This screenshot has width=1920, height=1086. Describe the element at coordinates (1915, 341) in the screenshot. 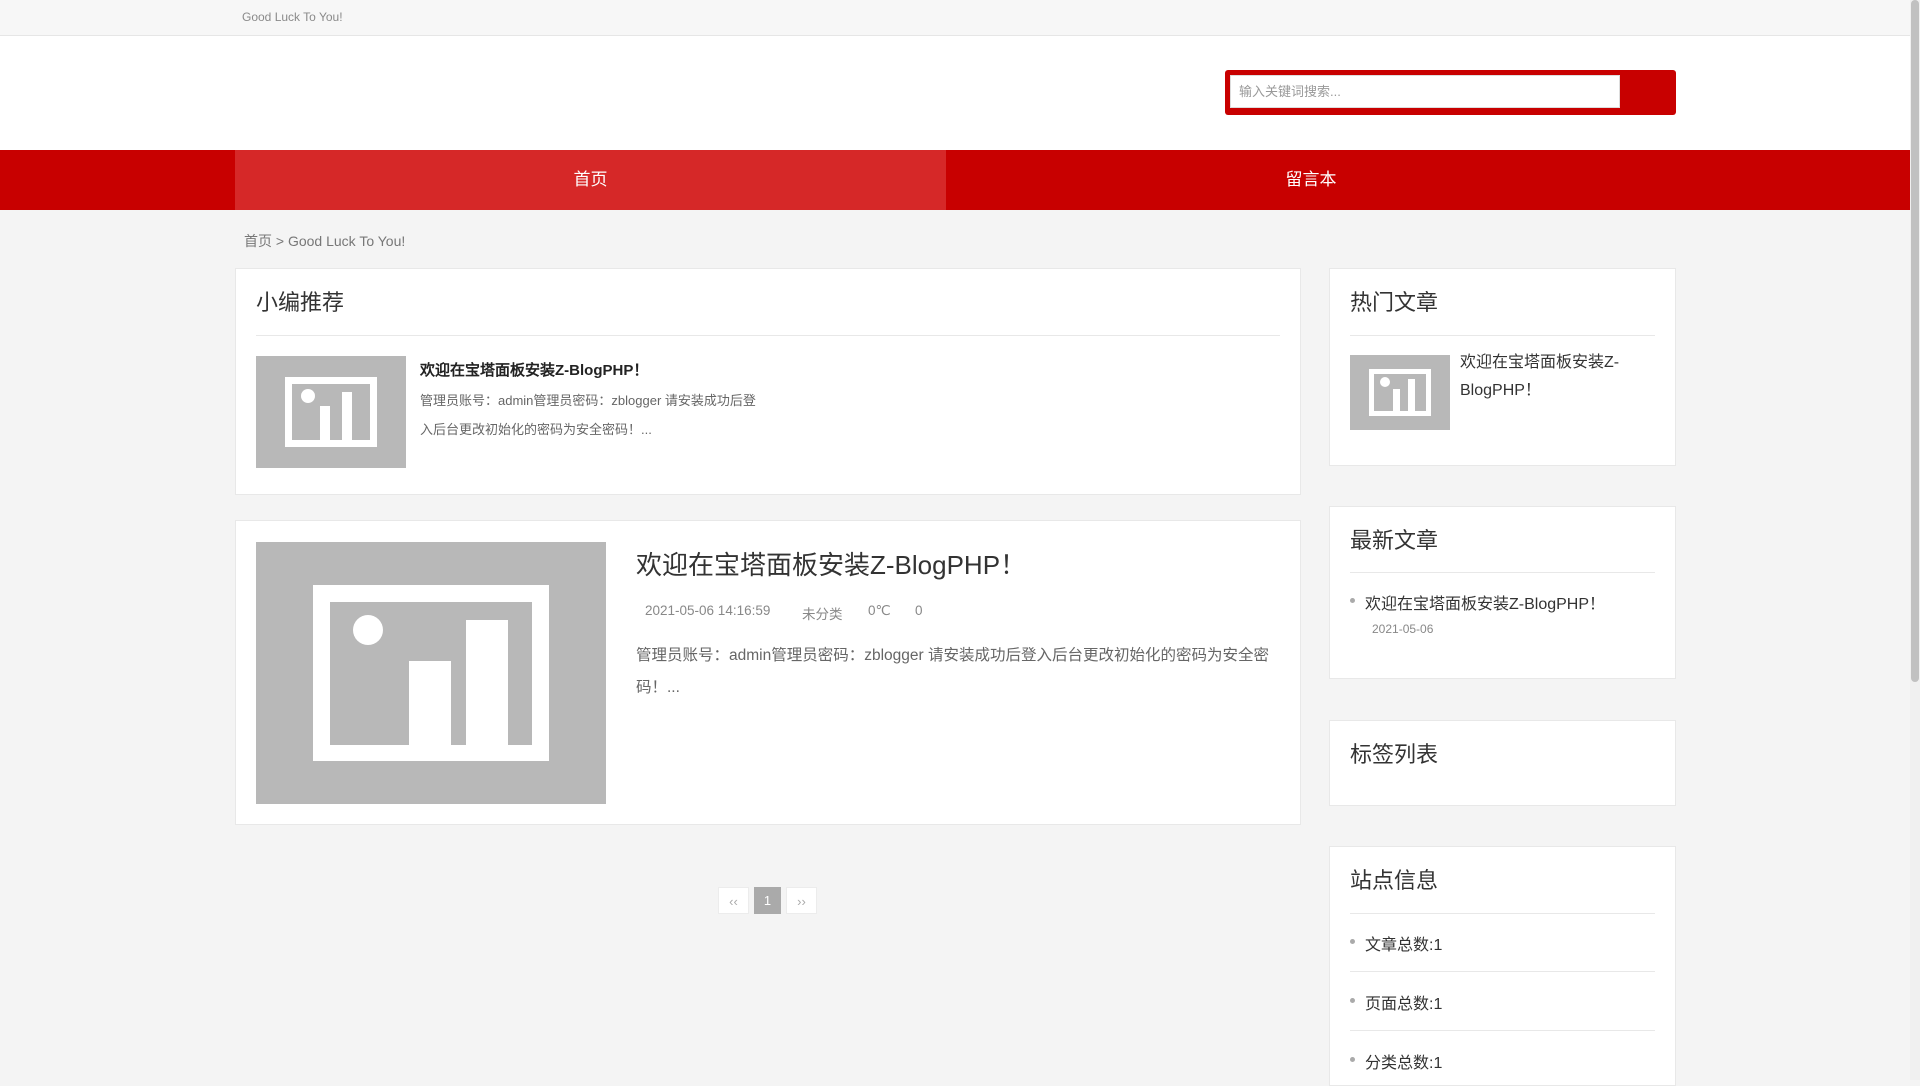

I see `scrollbar-thumb` at that location.